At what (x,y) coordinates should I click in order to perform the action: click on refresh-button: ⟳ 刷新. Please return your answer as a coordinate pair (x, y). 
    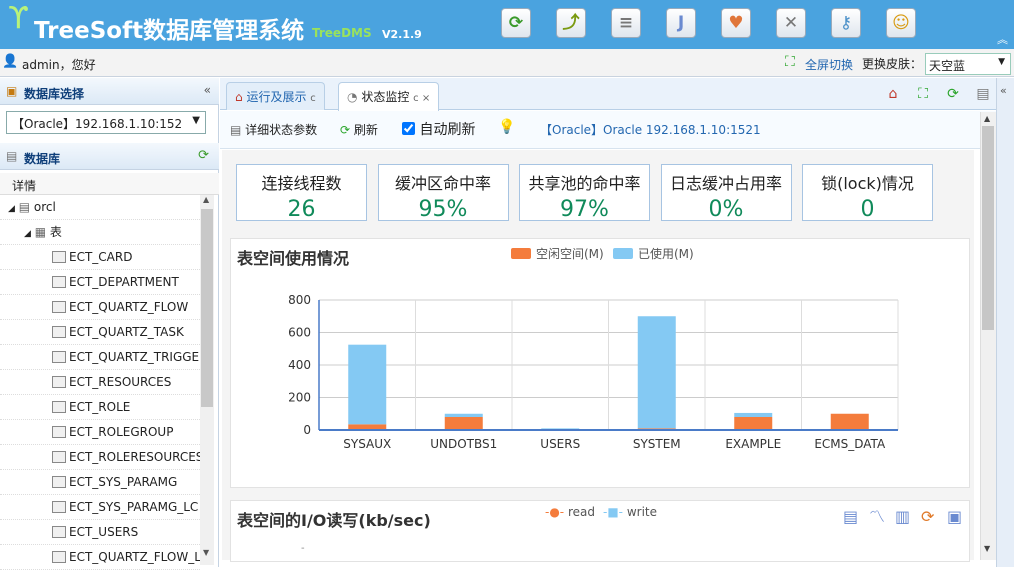
    Looking at the image, I should click on (359, 129).